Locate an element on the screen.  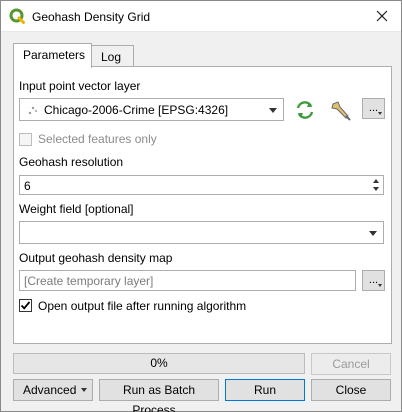
spin-up-icon is located at coordinates (376, 181).